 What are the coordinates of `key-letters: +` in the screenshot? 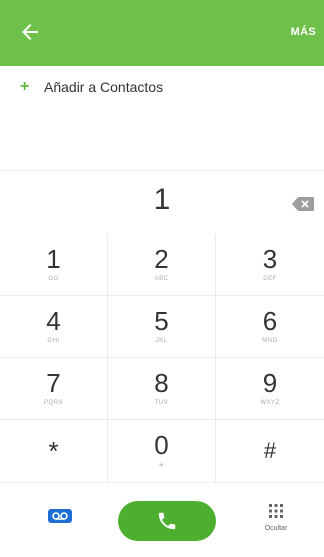 It's located at (161, 465).